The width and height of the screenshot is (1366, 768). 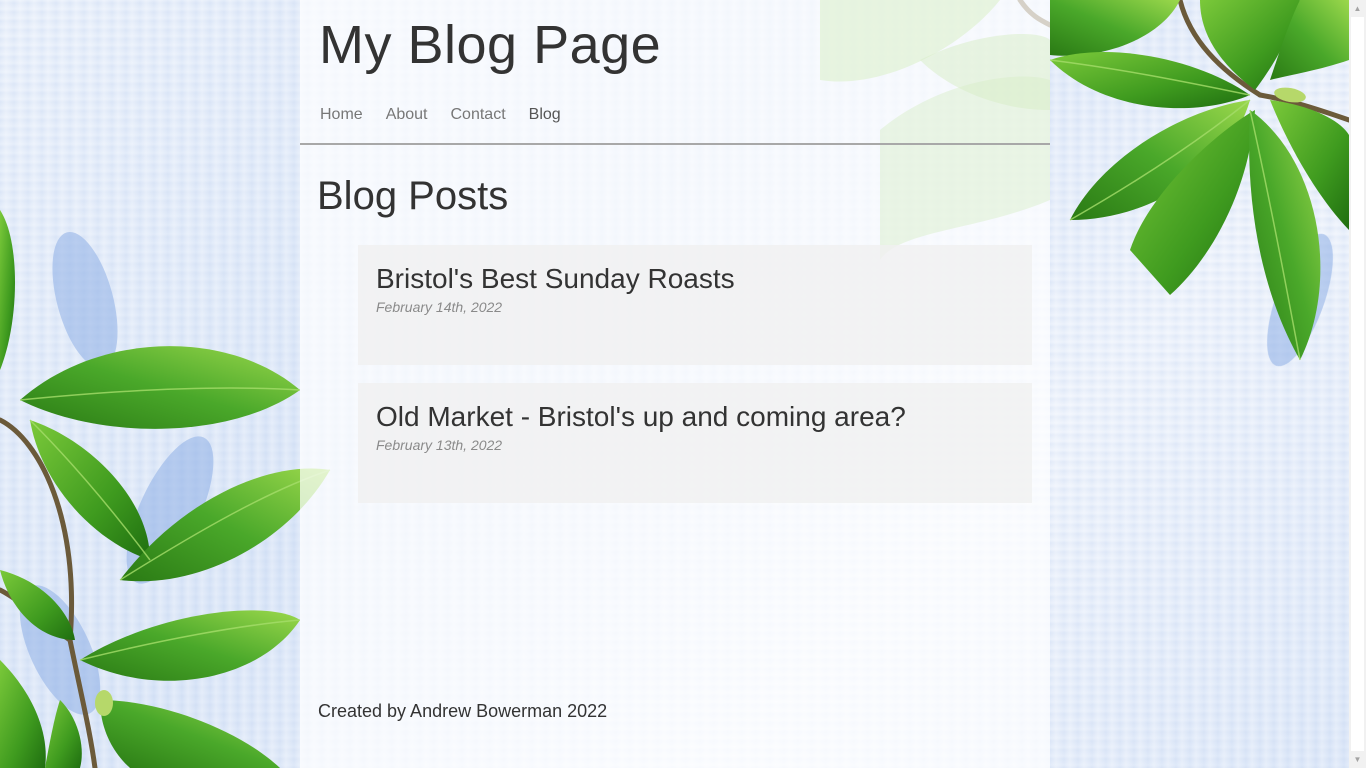 What do you see at coordinates (341, 115) in the screenshot?
I see `nav-home-link: Home` at bounding box center [341, 115].